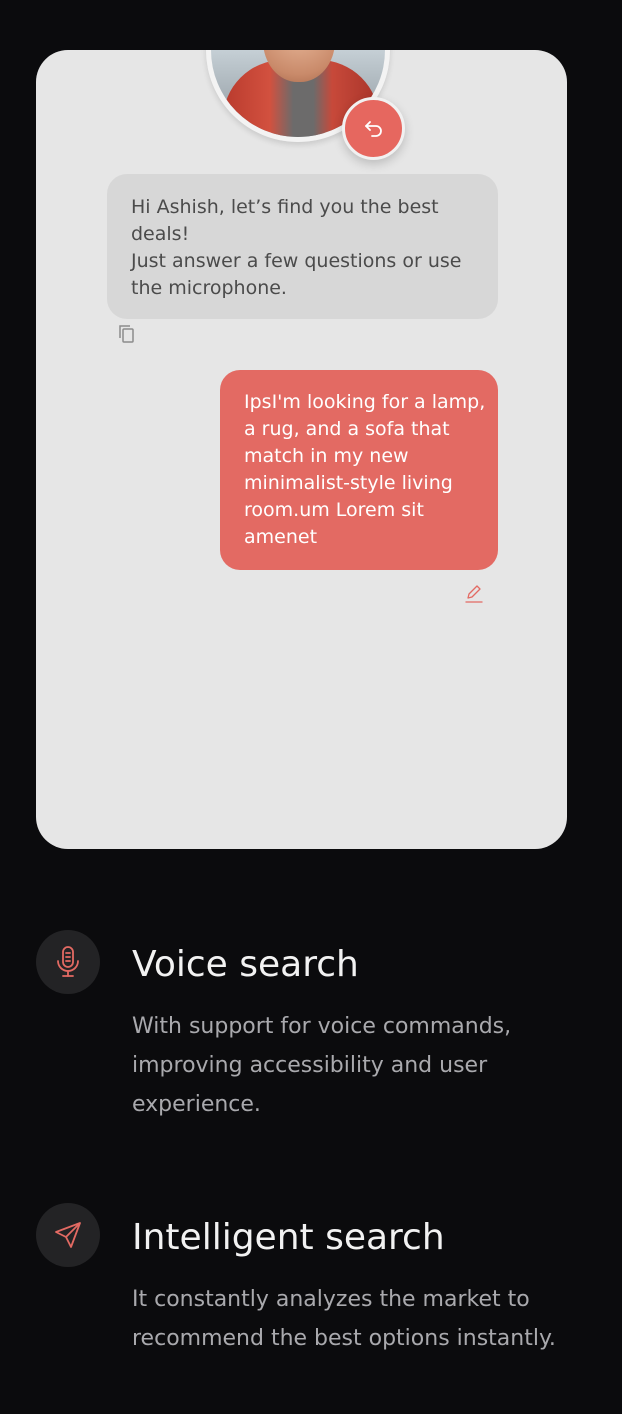  I want to click on reset-chat-button, so click(373, 128).